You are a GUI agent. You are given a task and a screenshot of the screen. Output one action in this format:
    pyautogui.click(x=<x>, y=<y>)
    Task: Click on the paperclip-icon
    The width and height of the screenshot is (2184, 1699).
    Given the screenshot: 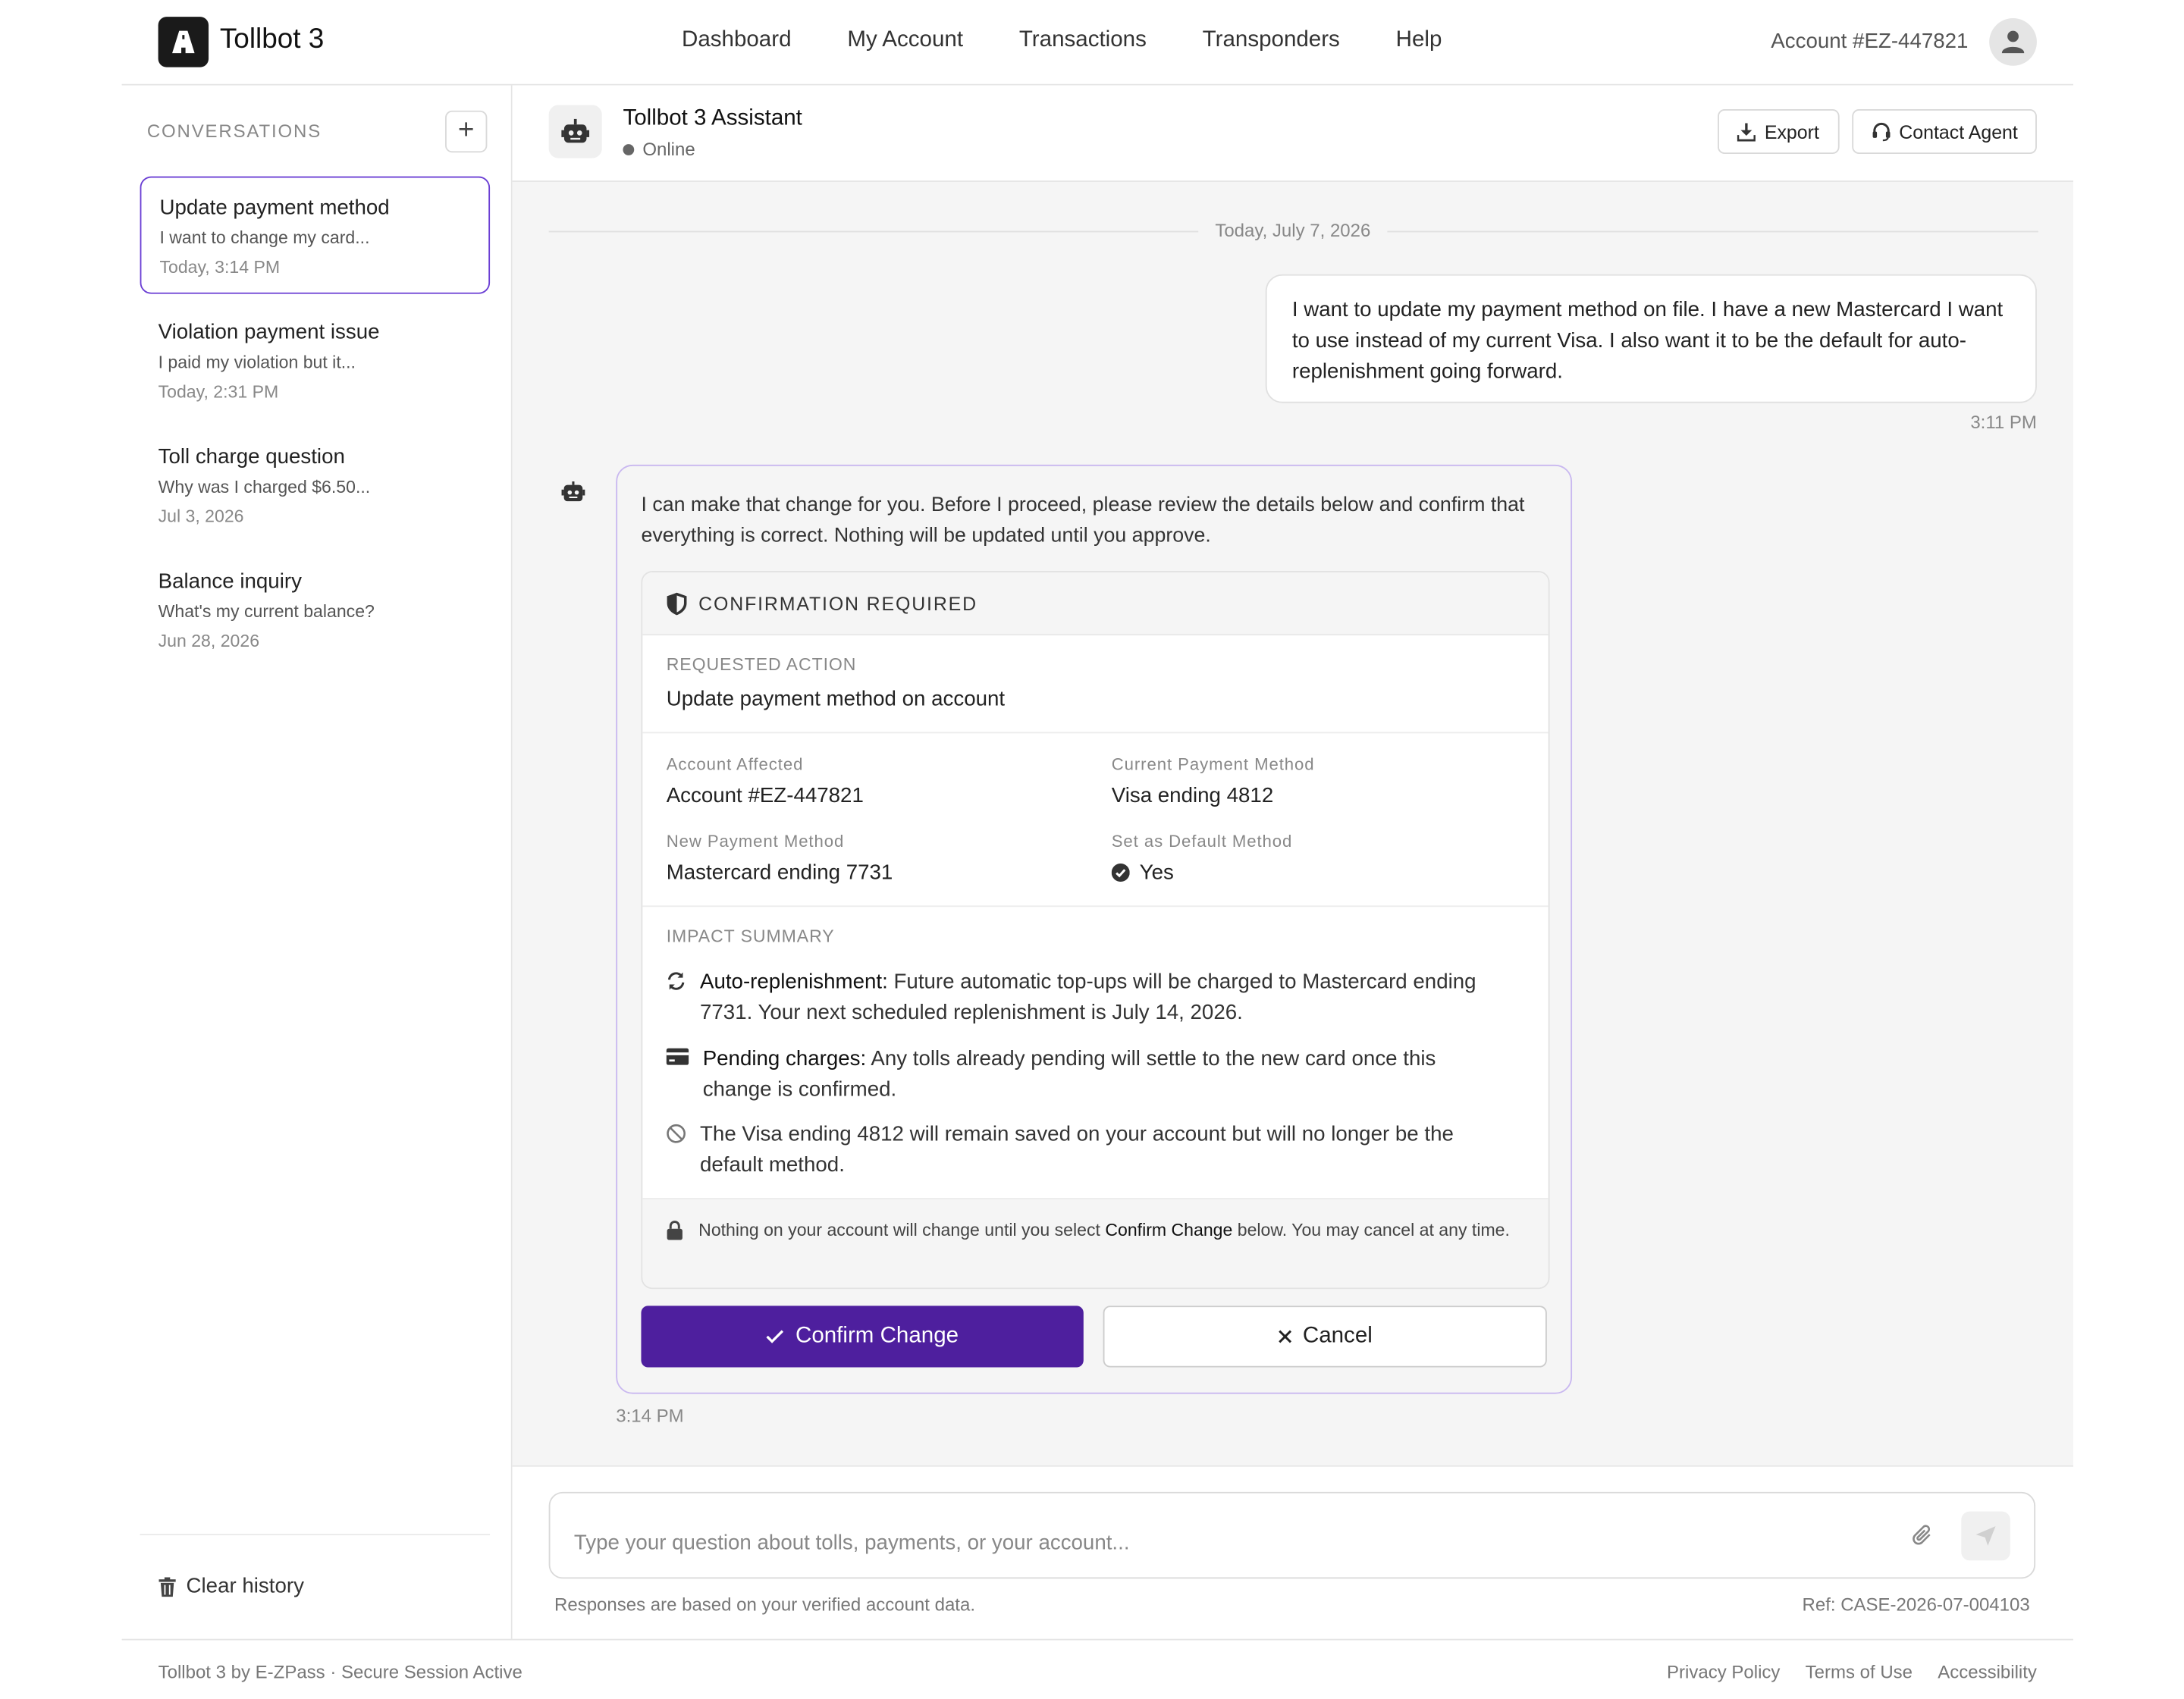 What is the action you would take?
    pyautogui.click(x=1922, y=1535)
    